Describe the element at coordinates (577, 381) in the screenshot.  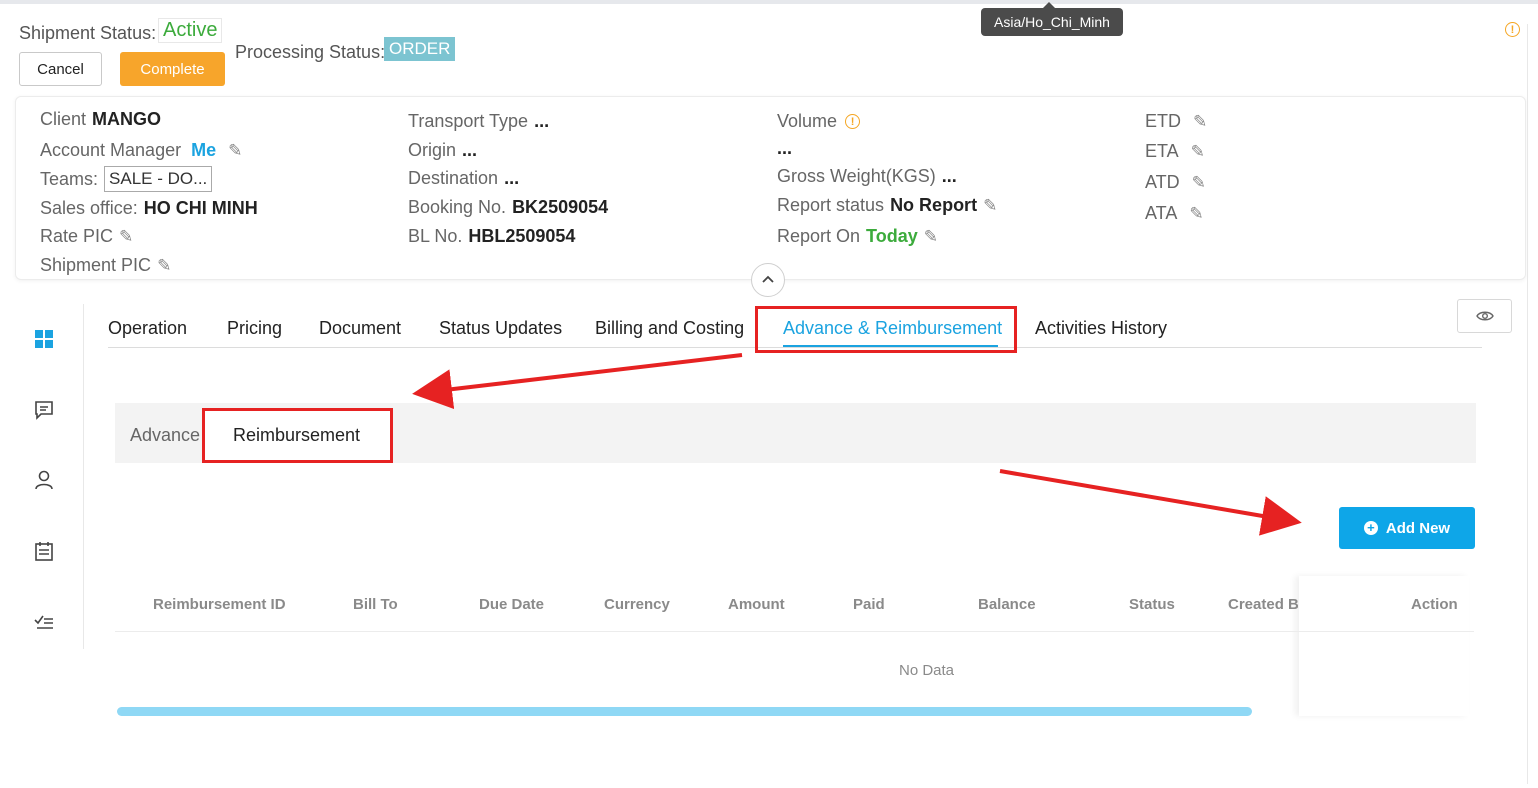
I see `arrow-to-subtab` at that location.